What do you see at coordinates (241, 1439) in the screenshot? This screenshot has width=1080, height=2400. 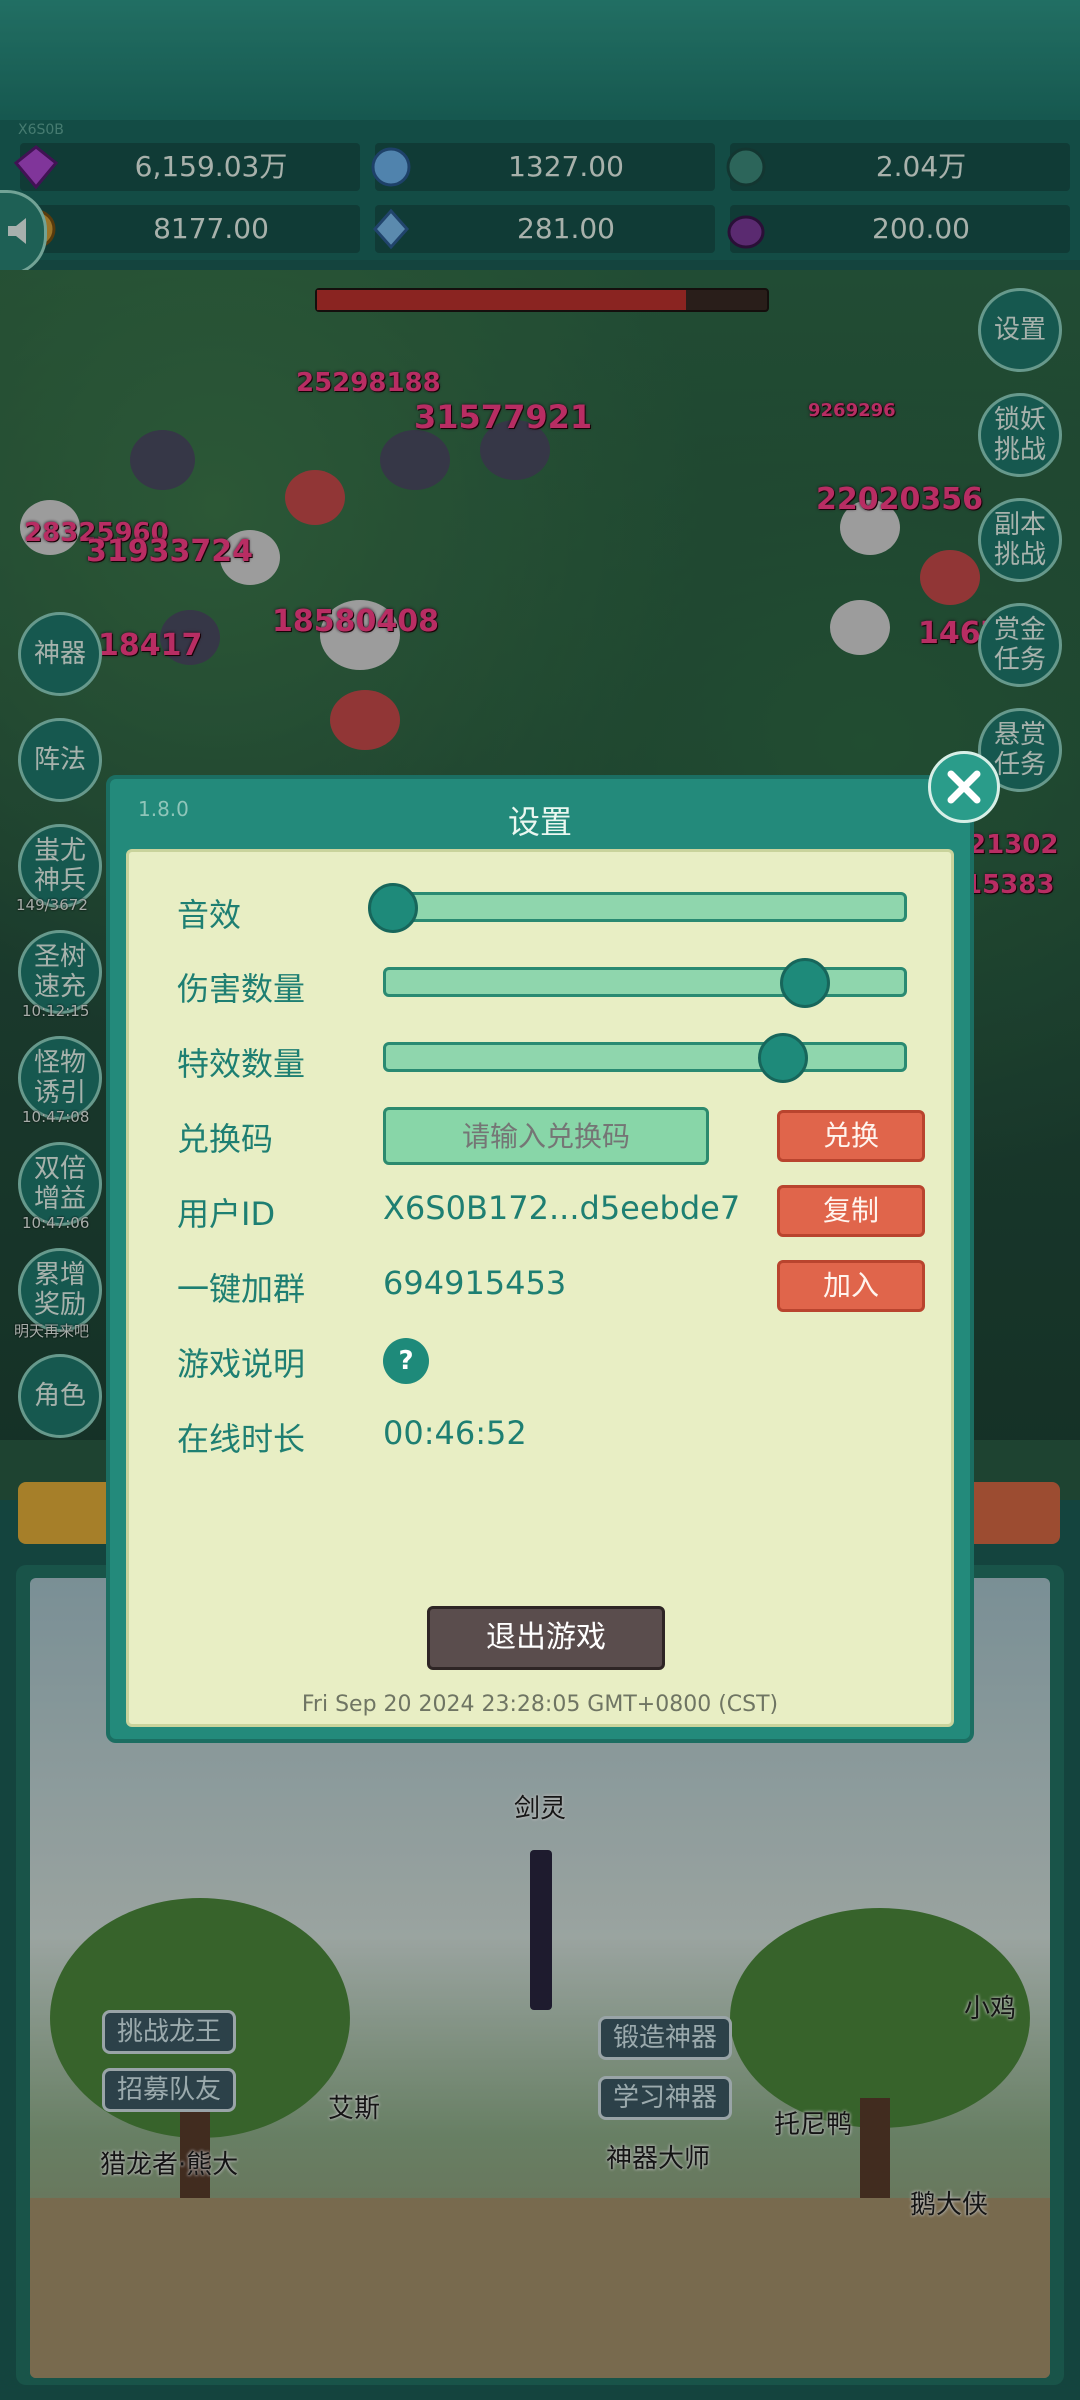 I see `online-time-label: 在线时长` at bounding box center [241, 1439].